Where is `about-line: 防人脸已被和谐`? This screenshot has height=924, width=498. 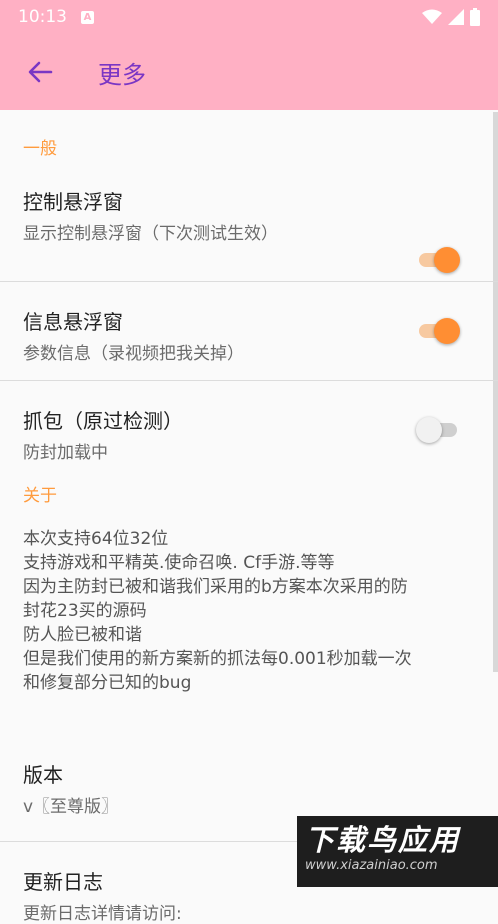 about-line: 防人脸已被和谐 is located at coordinates (82, 635).